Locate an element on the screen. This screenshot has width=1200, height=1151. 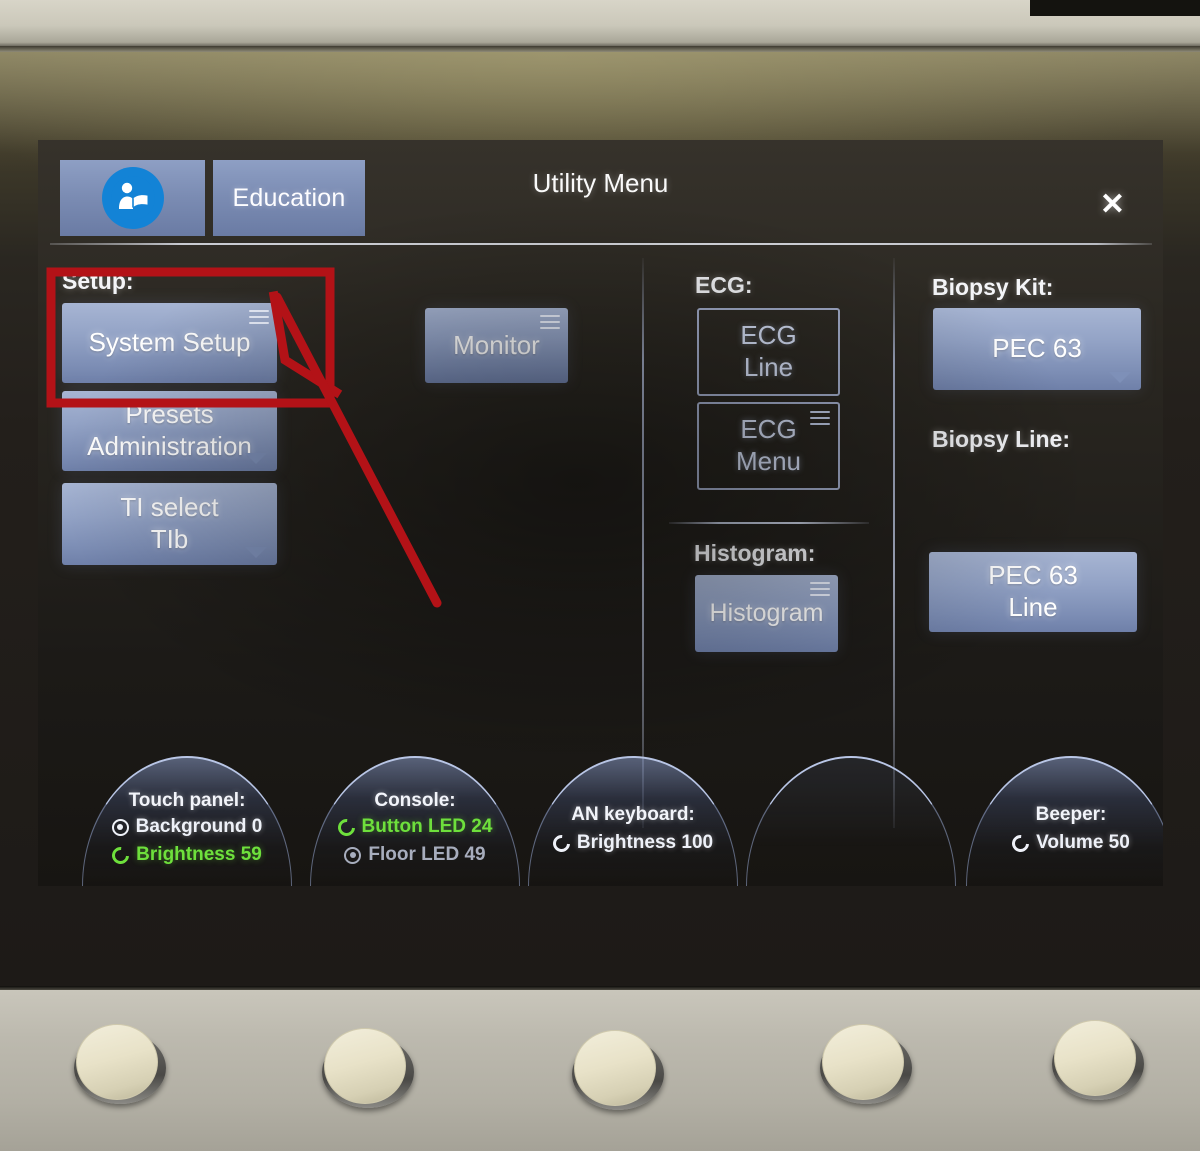
biopsy-line-label: Biopsy Line: is located at coordinates (1001, 439).